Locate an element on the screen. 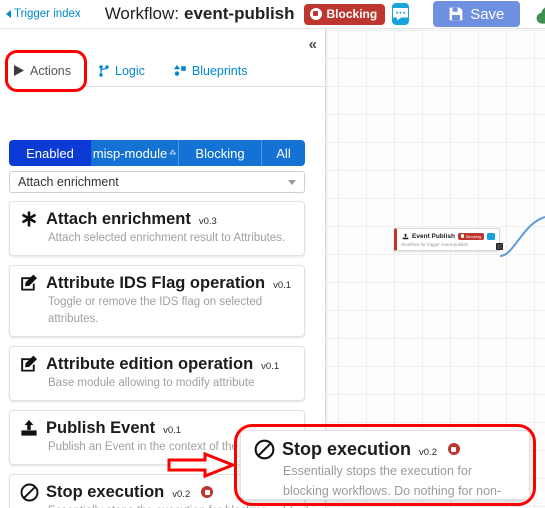  code-branch-icon is located at coordinates (104, 70).